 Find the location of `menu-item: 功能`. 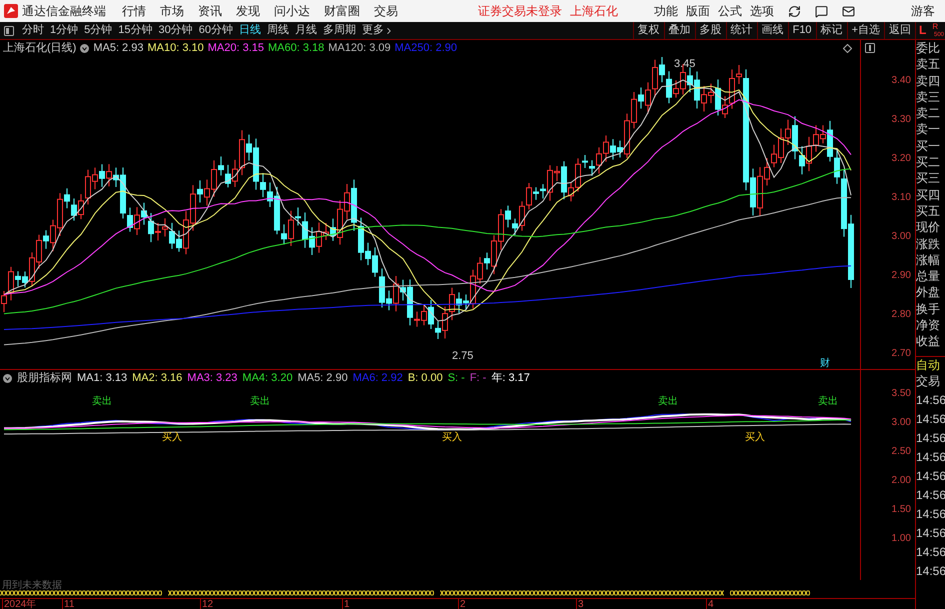

menu-item: 功能 is located at coordinates (666, 11).